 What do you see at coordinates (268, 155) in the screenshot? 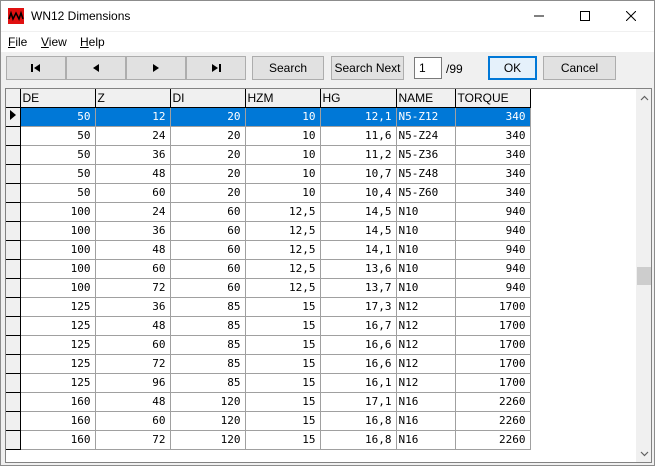
I see `table-row: 50 36 20 10 11,2 N5-Z36 340` at bounding box center [268, 155].